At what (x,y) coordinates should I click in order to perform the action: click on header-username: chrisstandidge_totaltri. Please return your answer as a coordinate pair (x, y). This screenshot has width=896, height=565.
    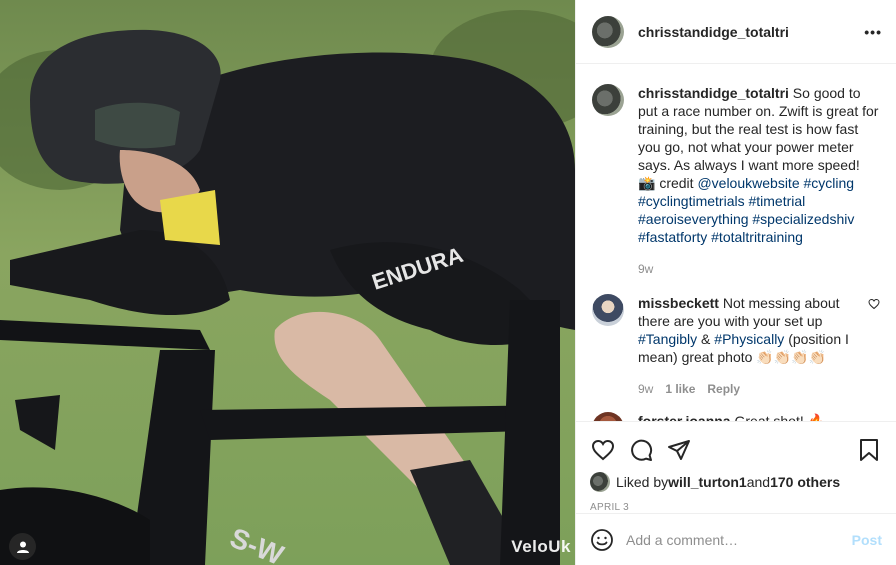
    Looking at the image, I should click on (751, 32).